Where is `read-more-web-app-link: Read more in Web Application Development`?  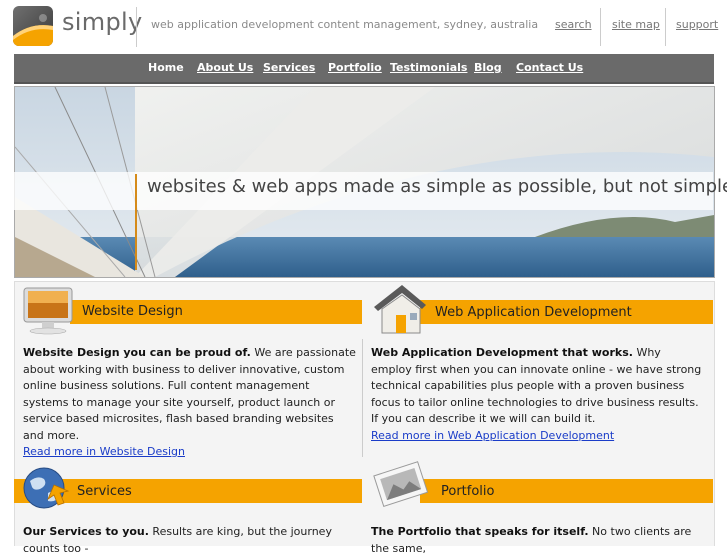
read-more-web-app-link: Read more in Web Application Development is located at coordinates (538, 436).